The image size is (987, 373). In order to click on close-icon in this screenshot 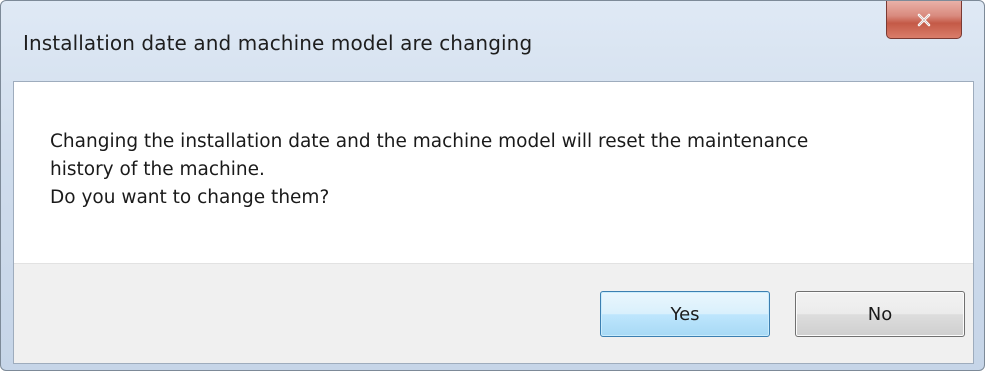, I will do `click(924, 20)`.